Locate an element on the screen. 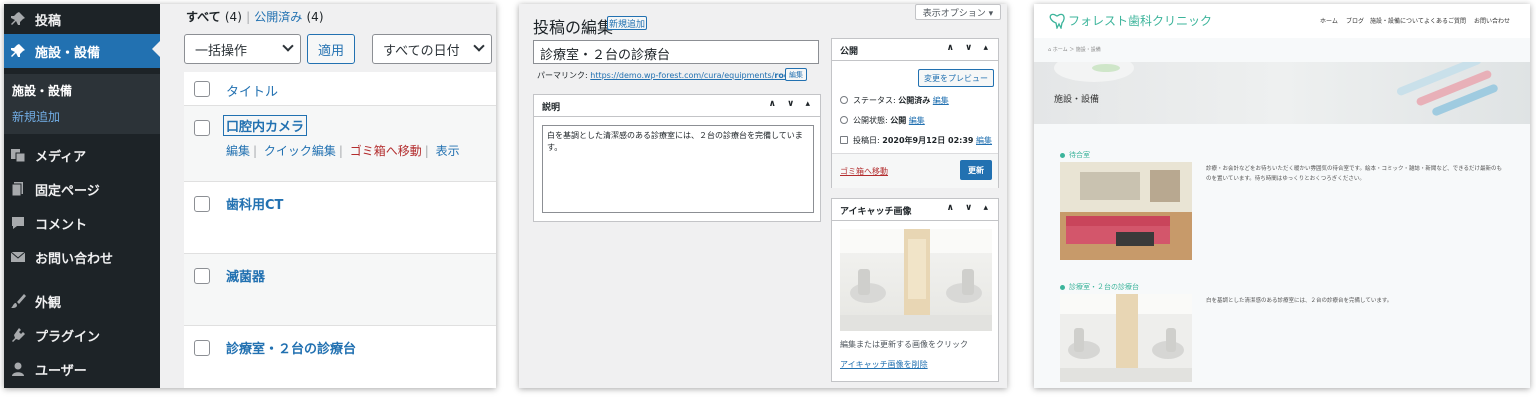  featured-image is located at coordinates (916, 280).